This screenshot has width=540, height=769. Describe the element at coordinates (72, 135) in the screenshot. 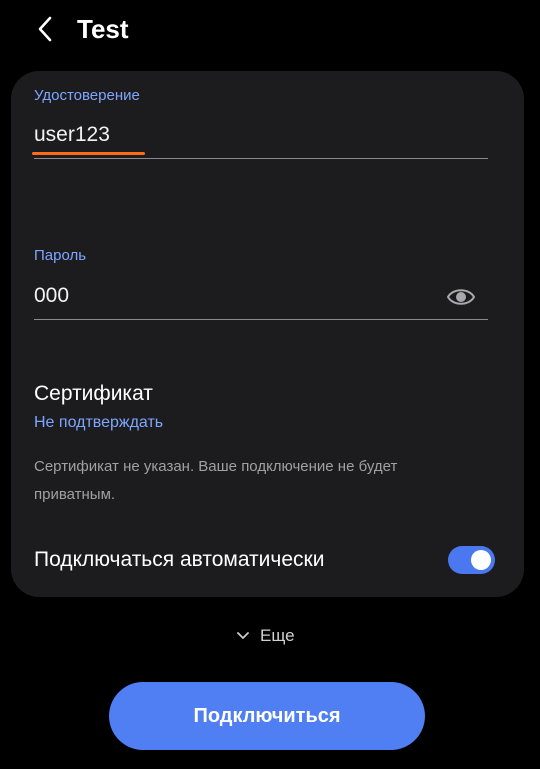

I see `identity-input: user123` at that location.